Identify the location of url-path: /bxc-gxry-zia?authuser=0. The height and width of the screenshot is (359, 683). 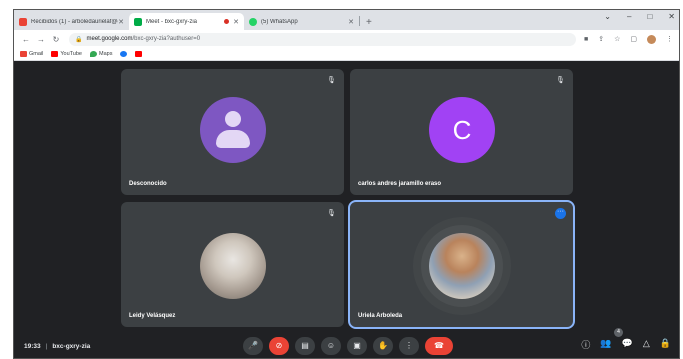
(166, 39).